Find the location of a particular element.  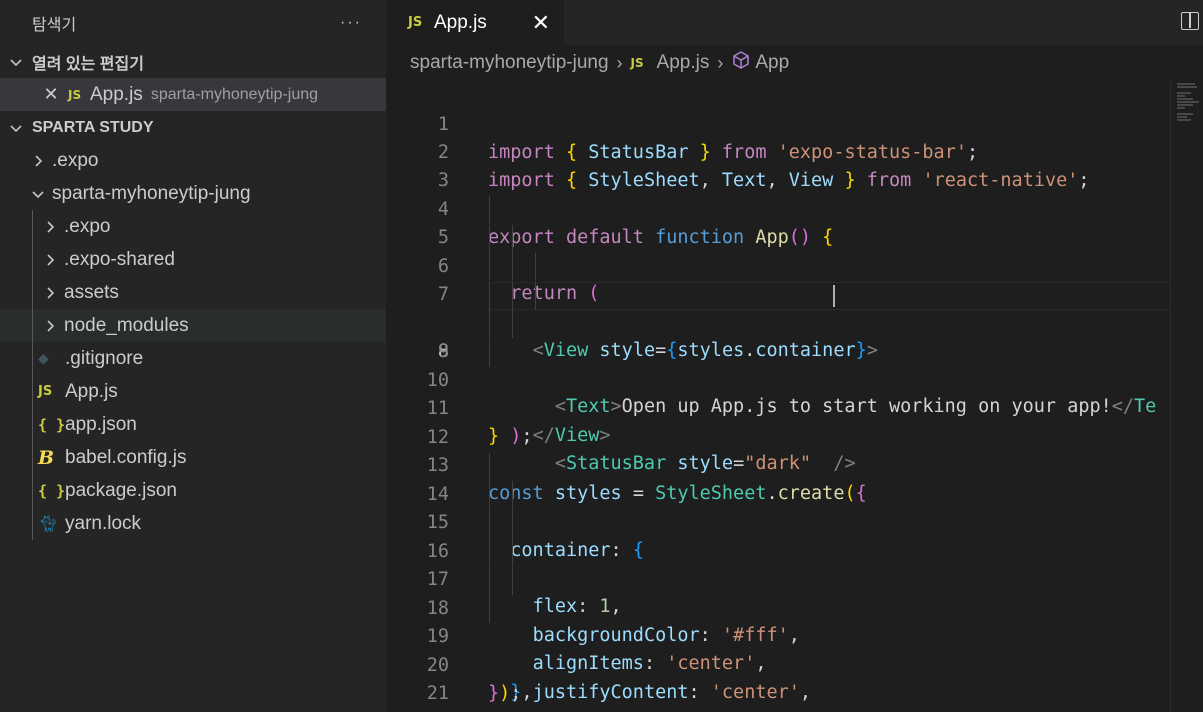

code-line: 21 is located at coordinates (778, 678).